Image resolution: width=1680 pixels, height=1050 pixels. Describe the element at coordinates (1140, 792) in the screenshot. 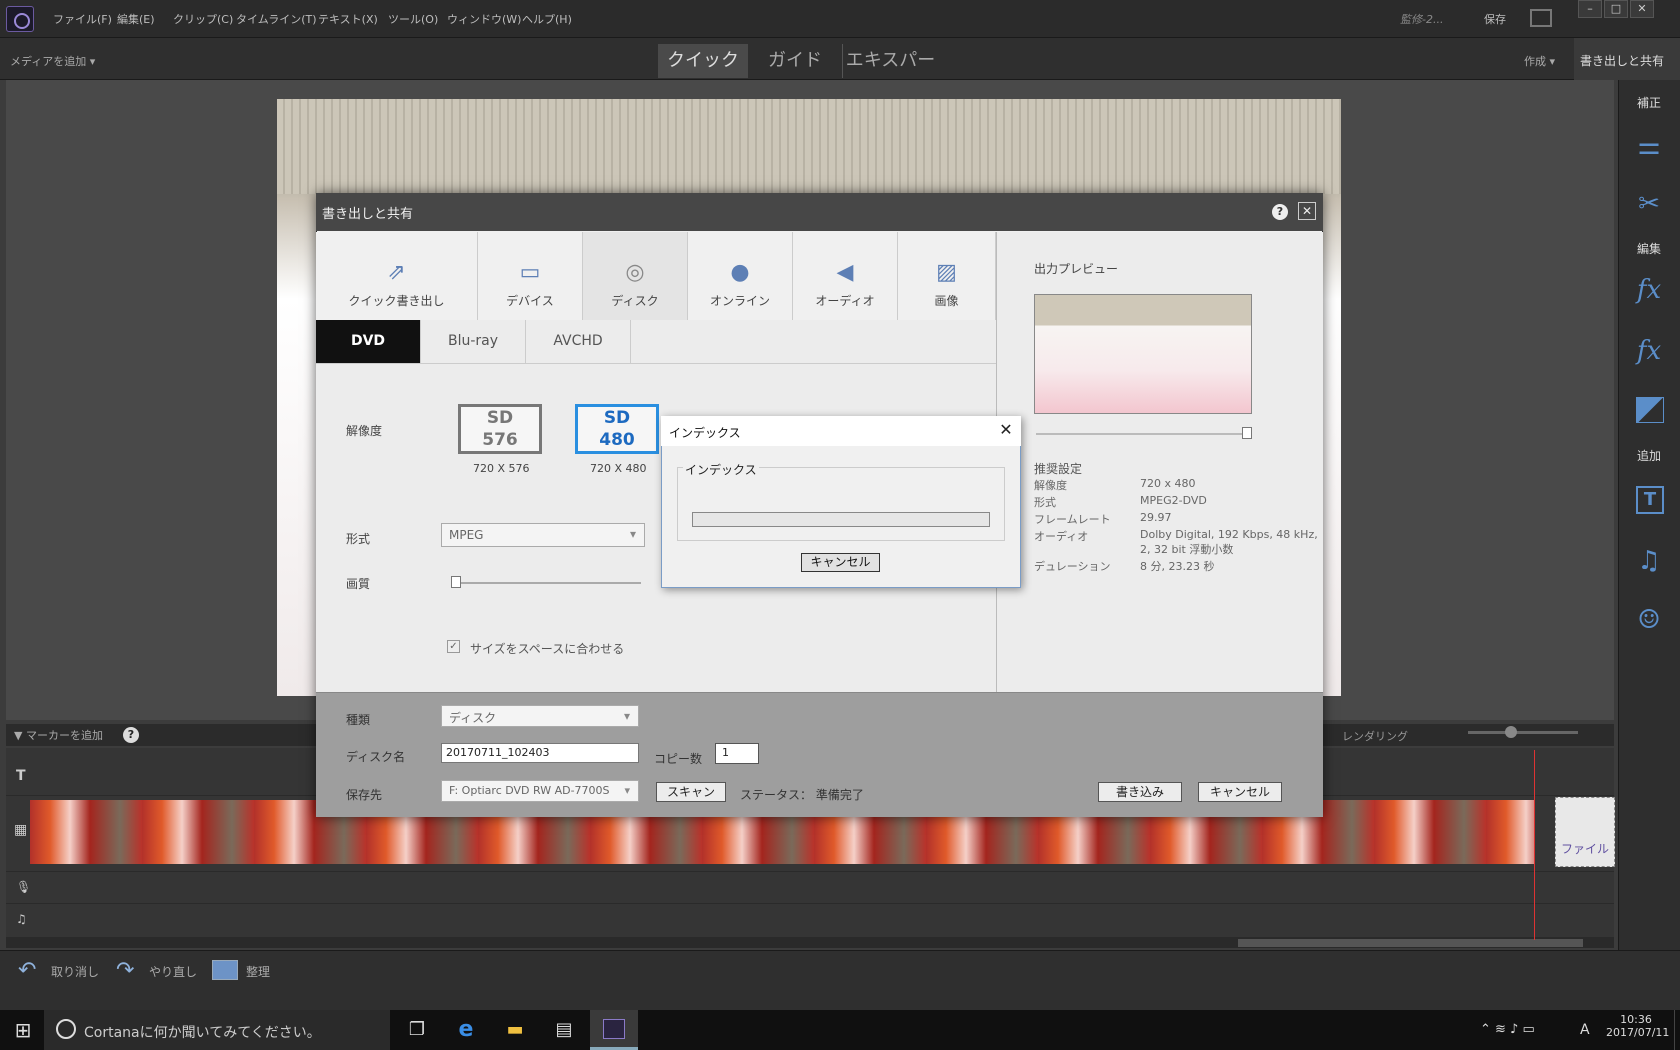

I see `write-button: 書き込み` at that location.